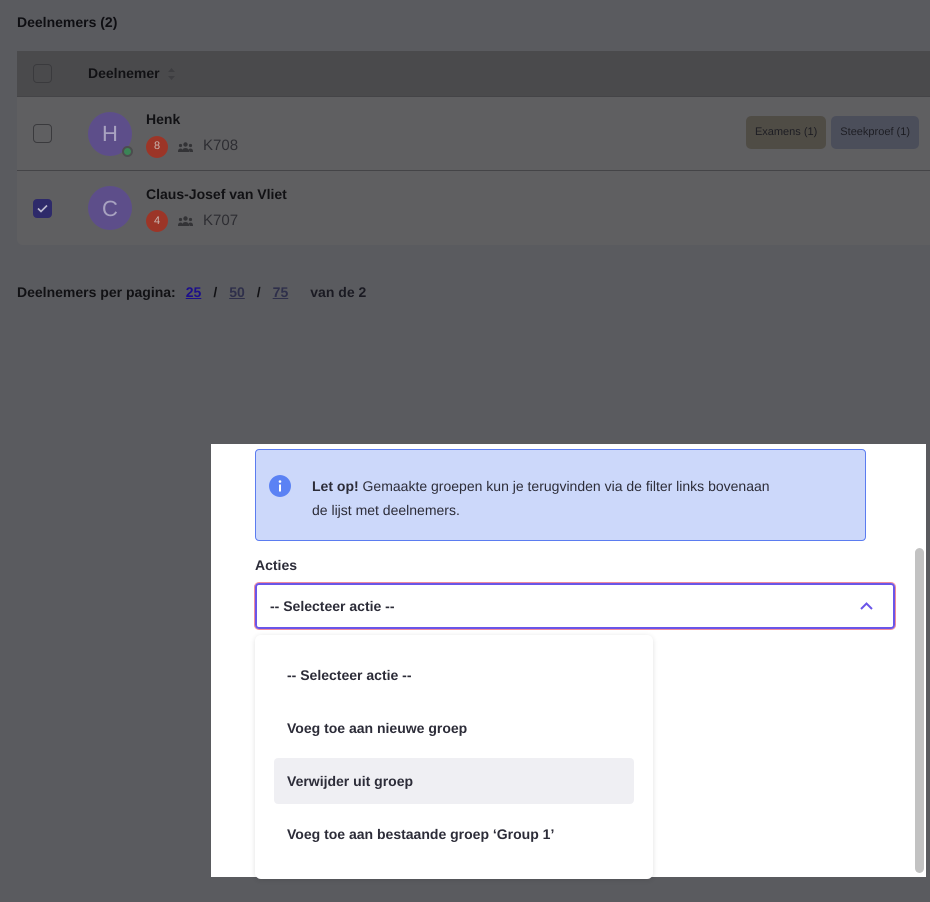 Image resolution: width=930 pixels, height=902 pixels. What do you see at coordinates (454, 675) in the screenshot?
I see `dropdown-option: -- Selecteer actie --` at bounding box center [454, 675].